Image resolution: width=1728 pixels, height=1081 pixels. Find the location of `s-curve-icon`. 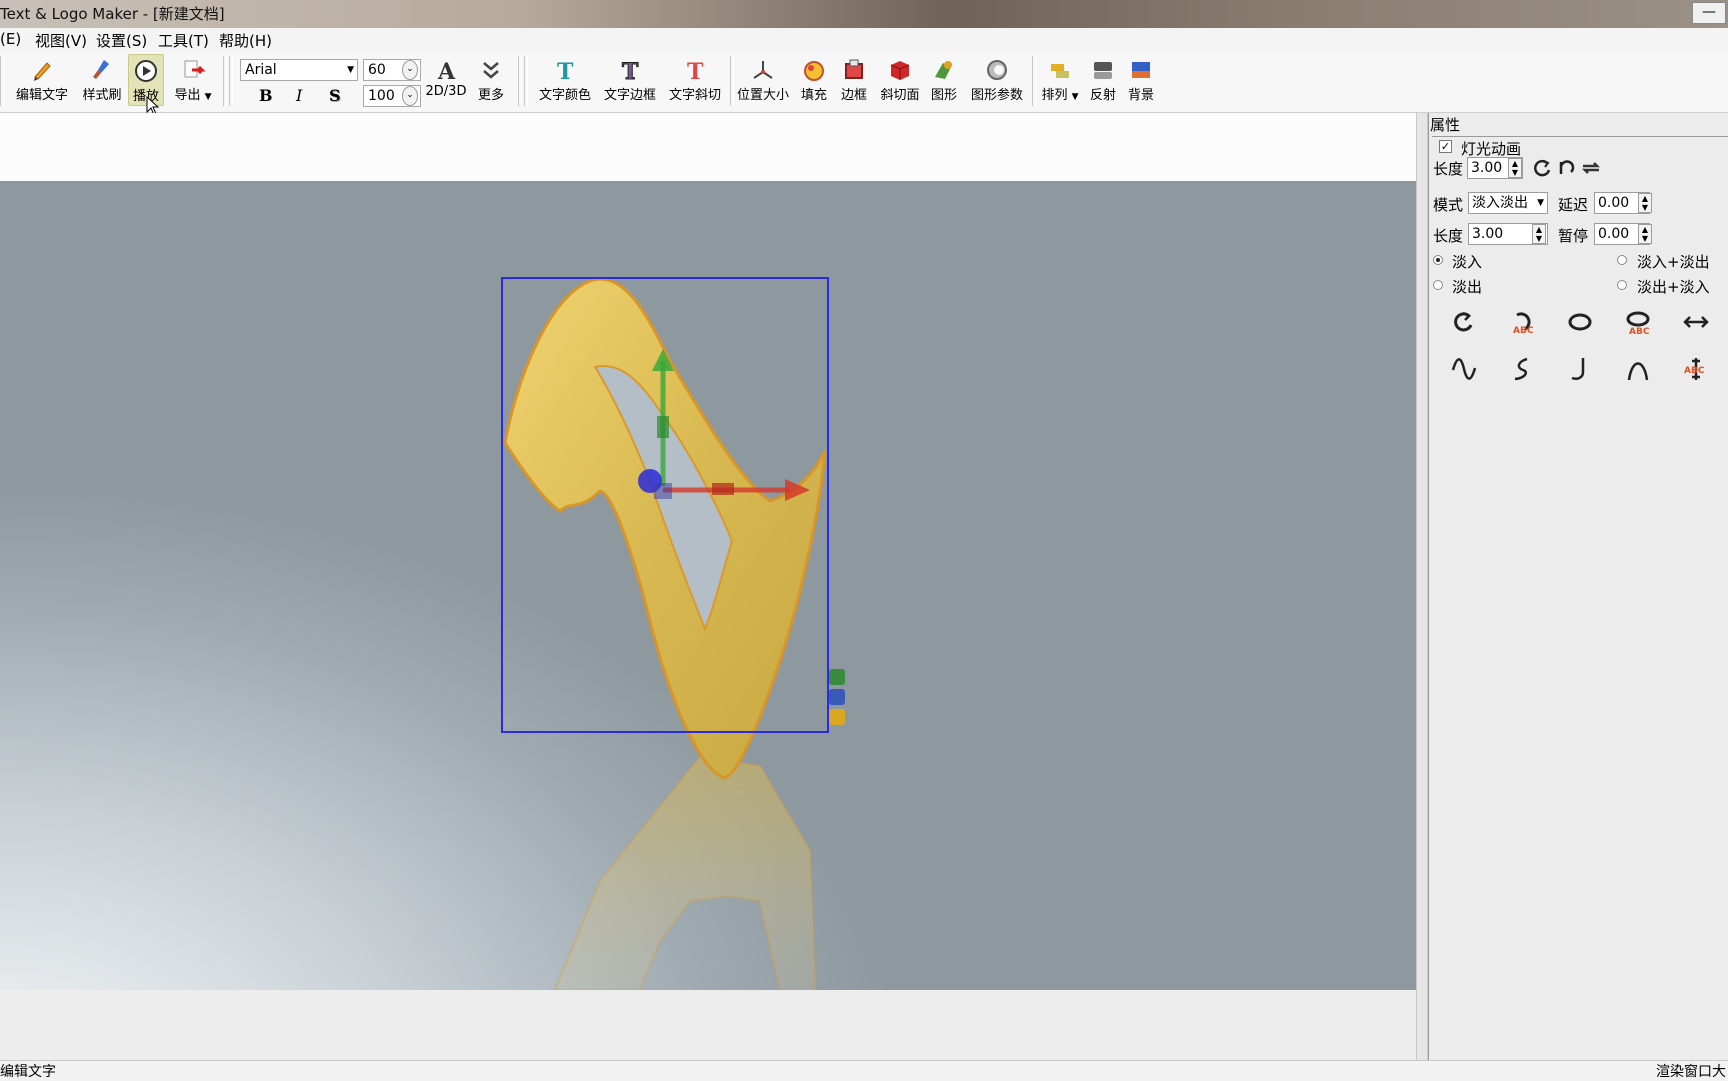

s-curve-icon is located at coordinates (1522, 369).